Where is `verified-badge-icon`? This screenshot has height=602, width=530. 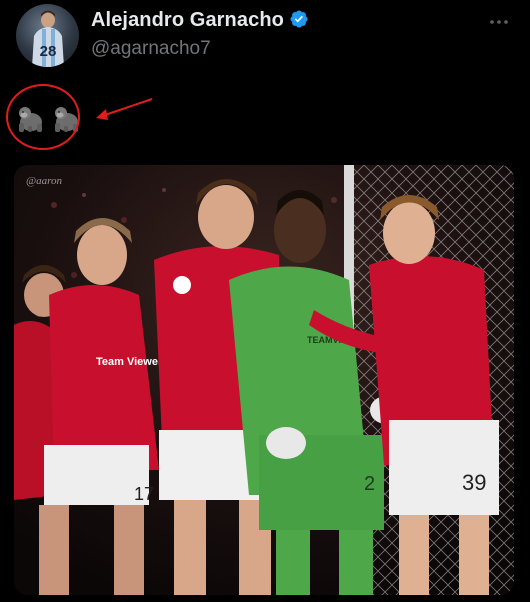
verified-badge-icon is located at coordinates (299, 19).